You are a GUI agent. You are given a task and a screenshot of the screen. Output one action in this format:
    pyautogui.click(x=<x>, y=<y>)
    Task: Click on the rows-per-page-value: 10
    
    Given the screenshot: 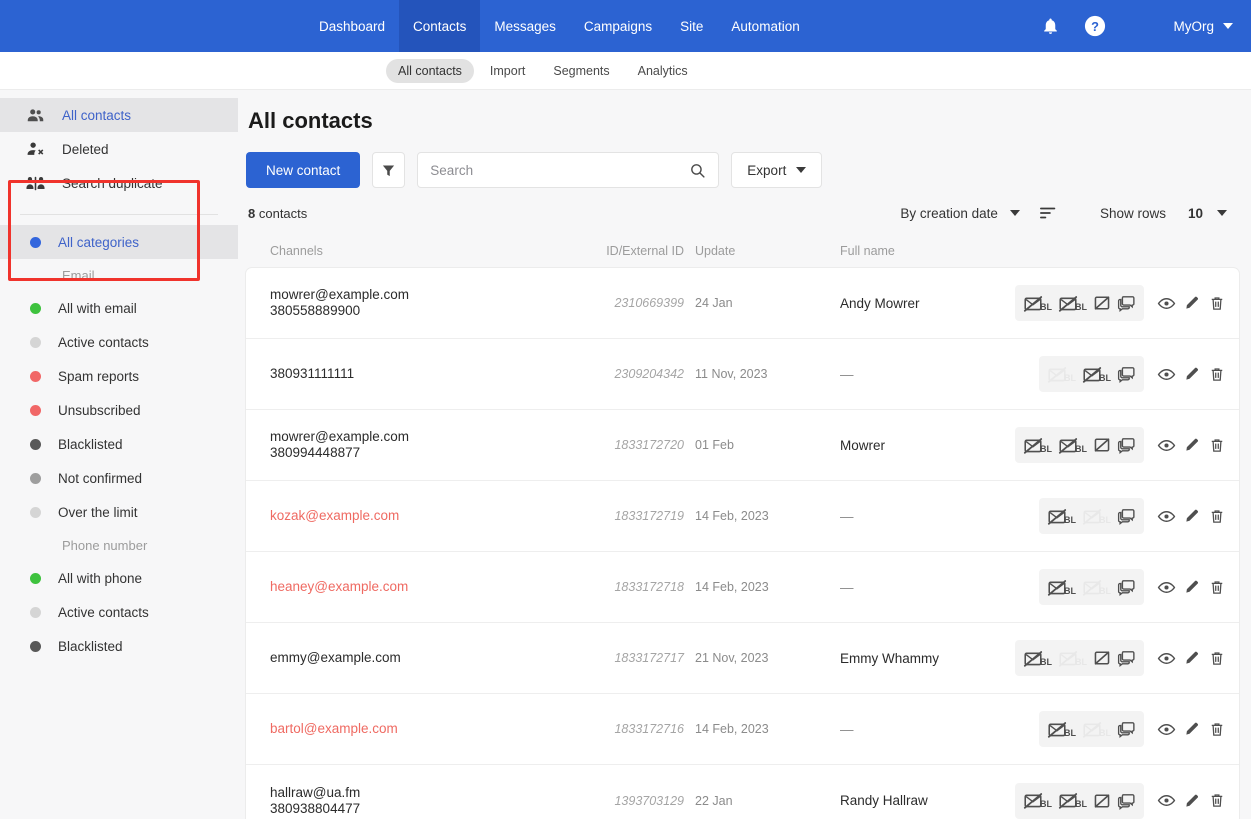 What is the action you would take?
    pyautogui.click(x=1195, y=213)
    